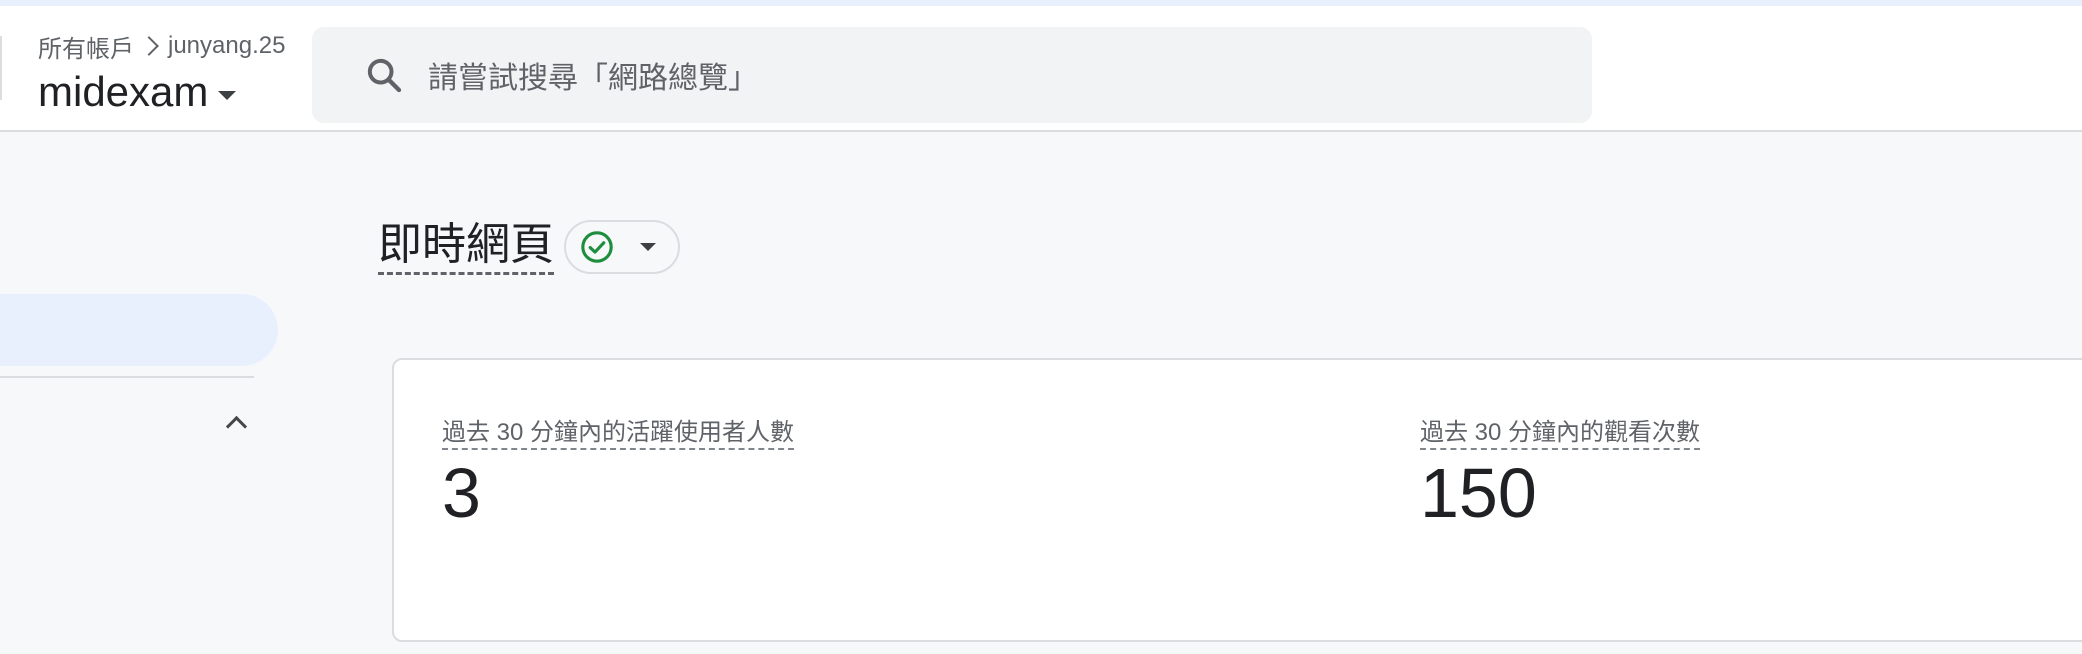  Describe the element at coordinates (161, 46) in the screenshot. I see `breadcrumb: 所有帳戶 junyang.25` at that location.